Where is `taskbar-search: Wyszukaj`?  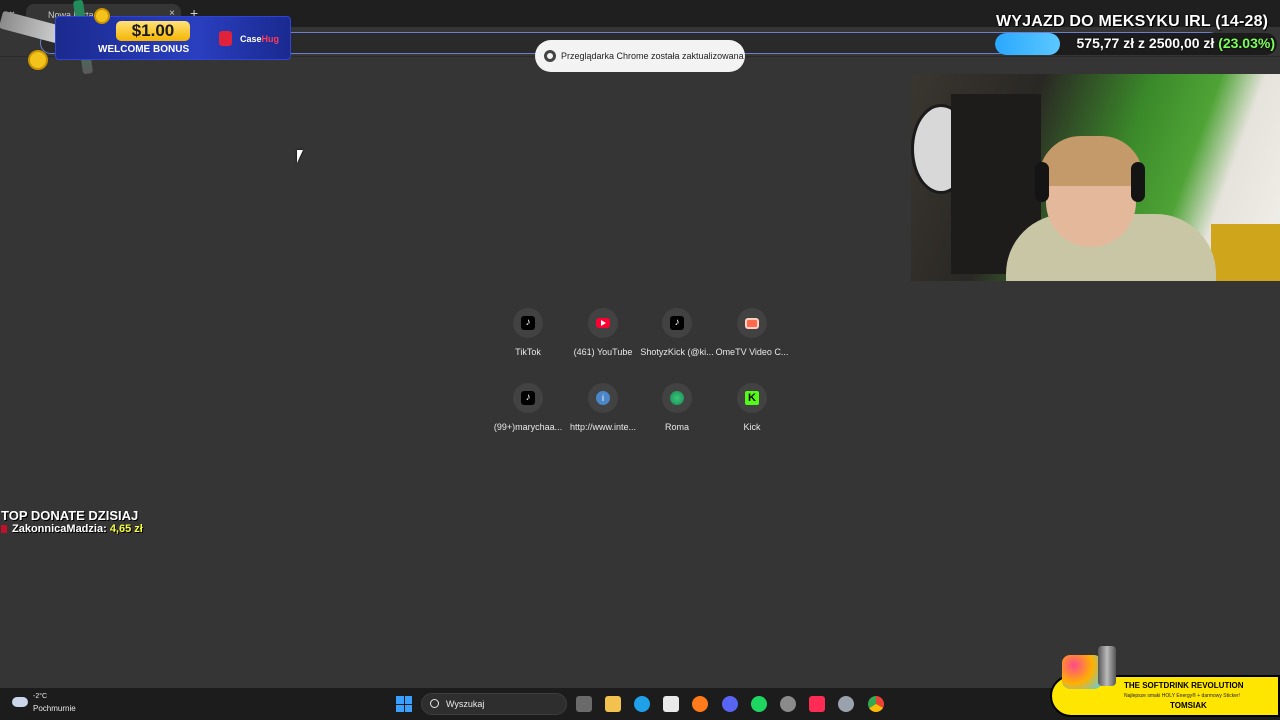 taskbar-search: Wyszukaj is located at coordinates (494, 704).